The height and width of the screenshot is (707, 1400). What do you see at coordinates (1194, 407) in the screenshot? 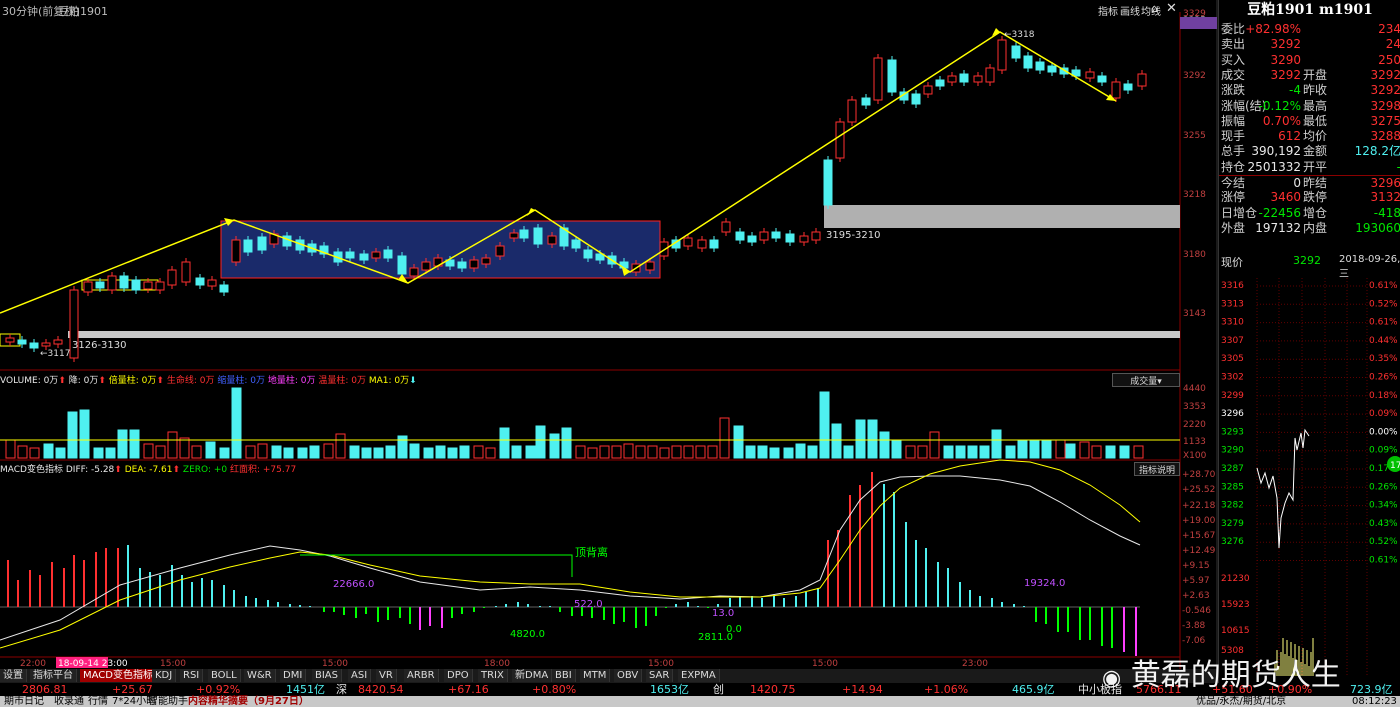
I see `volume-tick: 3353` at bounding box center [1194, 407].